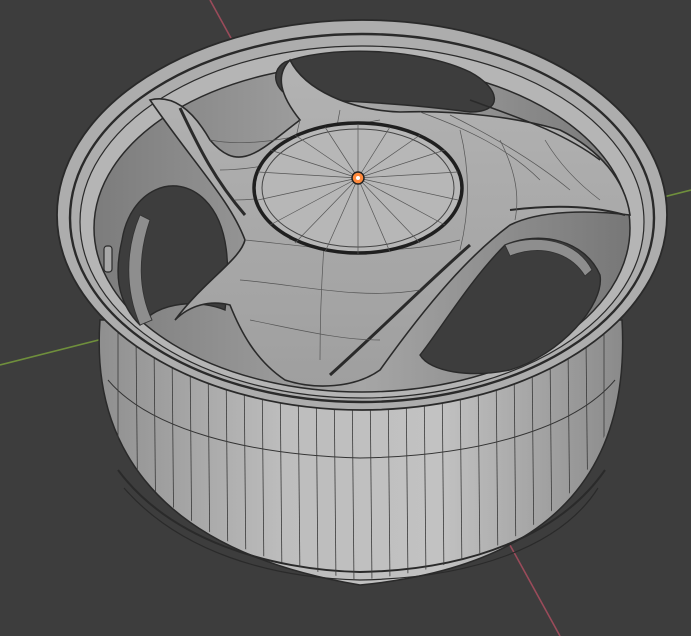 The height and width of the screenshot is (636, 691). What do you see at coordinates (358, 188) in the screenshot?
I see `center-cap` at bounding box center [358, 188].